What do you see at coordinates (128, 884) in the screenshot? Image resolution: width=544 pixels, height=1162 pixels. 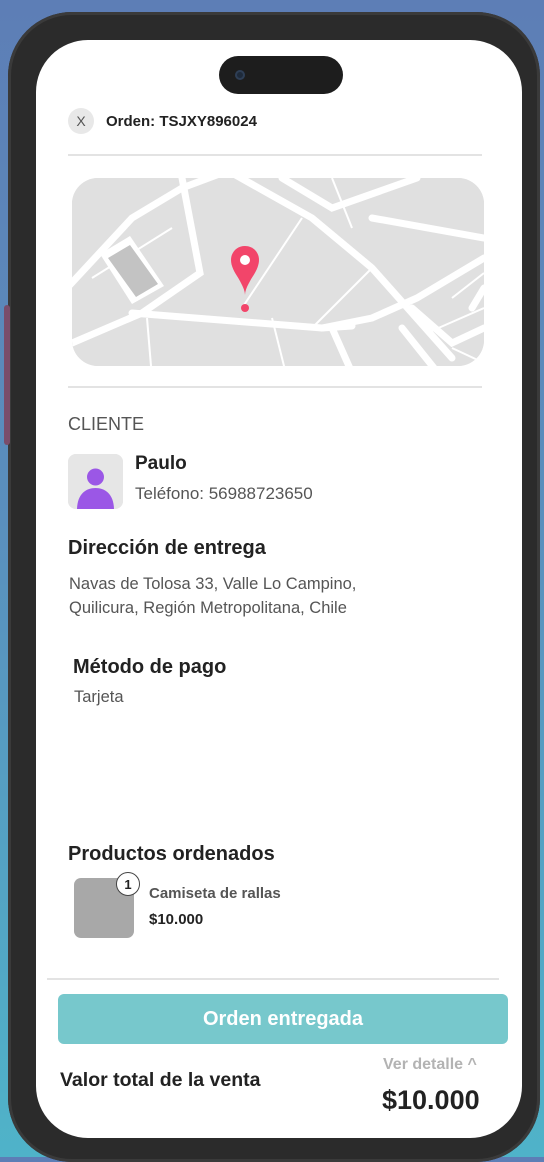 I see `product-quantity-badge: 1` at bounding box center [128, 884].